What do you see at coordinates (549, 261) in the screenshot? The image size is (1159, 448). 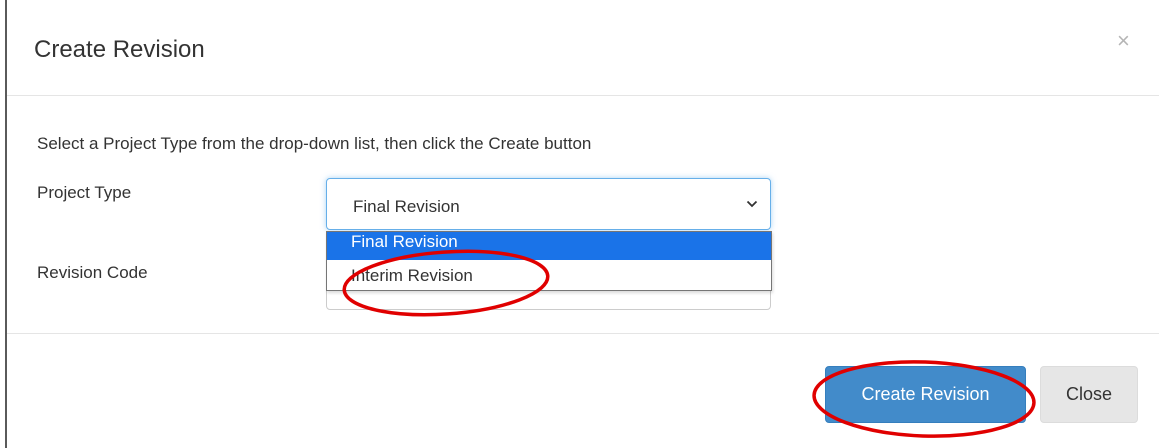 I see `project-type-dropdown-list: Final Revision Interim Revision` at bounding box center [549, 261].